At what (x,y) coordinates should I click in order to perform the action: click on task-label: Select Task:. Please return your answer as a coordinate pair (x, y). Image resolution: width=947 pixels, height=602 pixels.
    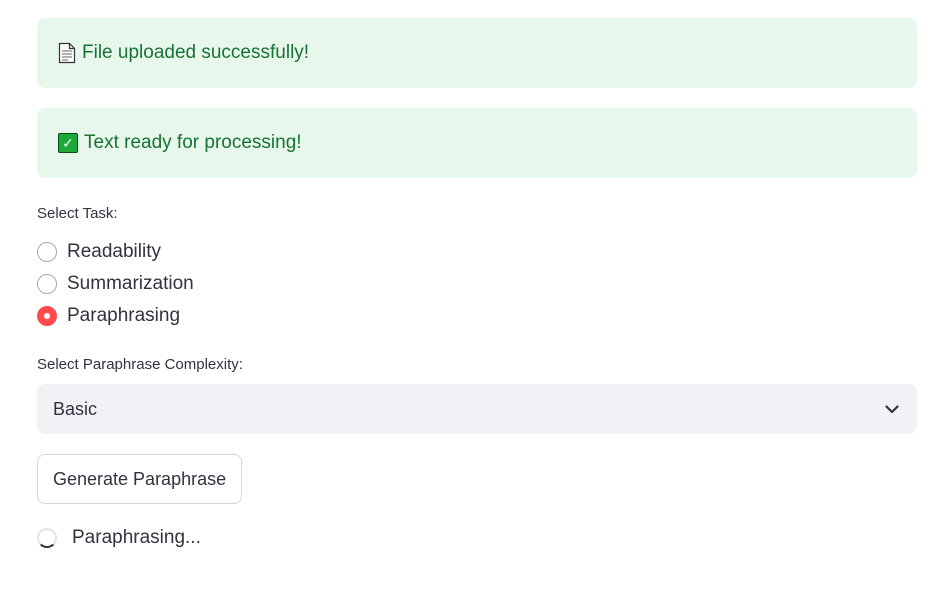
    Looking at the image, I should click on (77, 213).